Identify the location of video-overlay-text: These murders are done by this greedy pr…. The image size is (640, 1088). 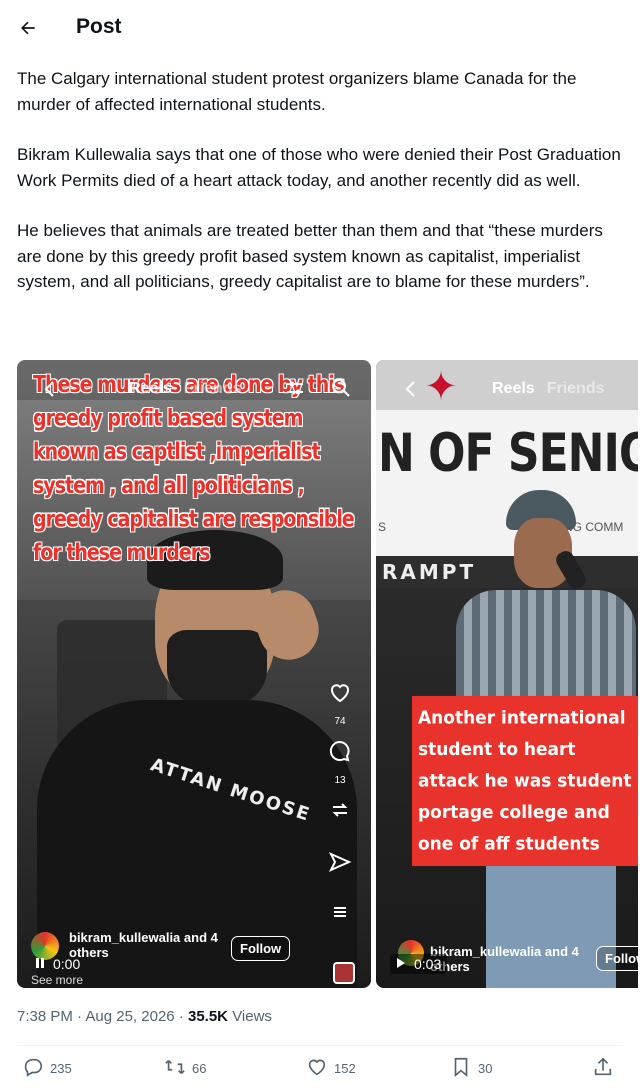
(194, 468).